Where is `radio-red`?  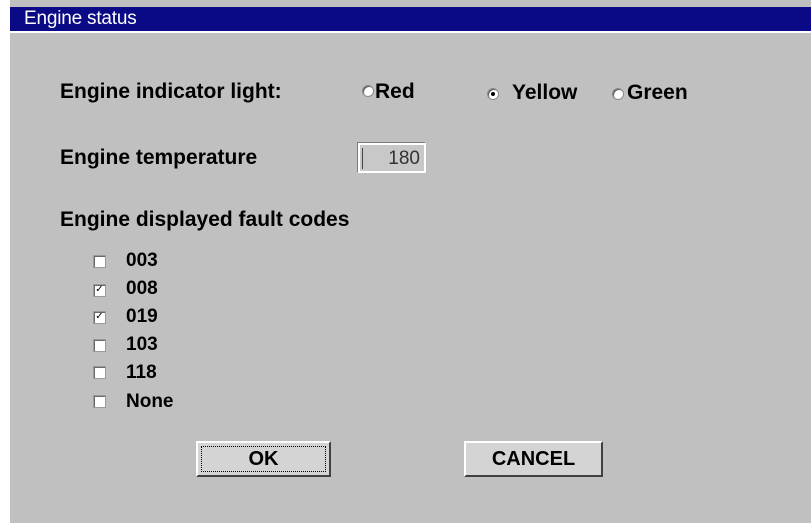 radio-red is located at coordinates (368, 91).